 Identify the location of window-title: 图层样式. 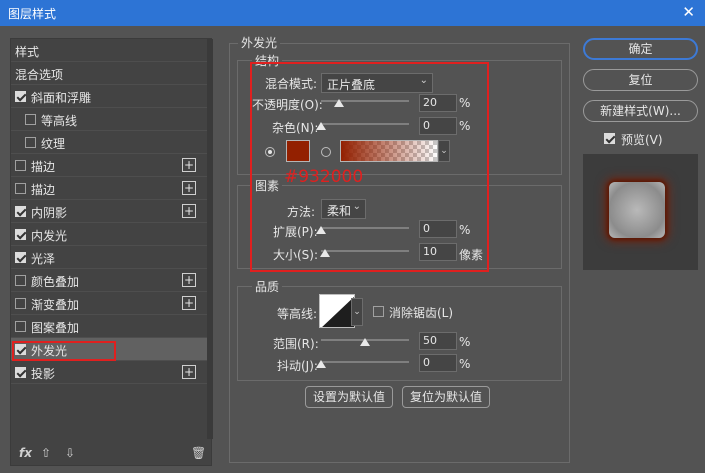
(32, 14).